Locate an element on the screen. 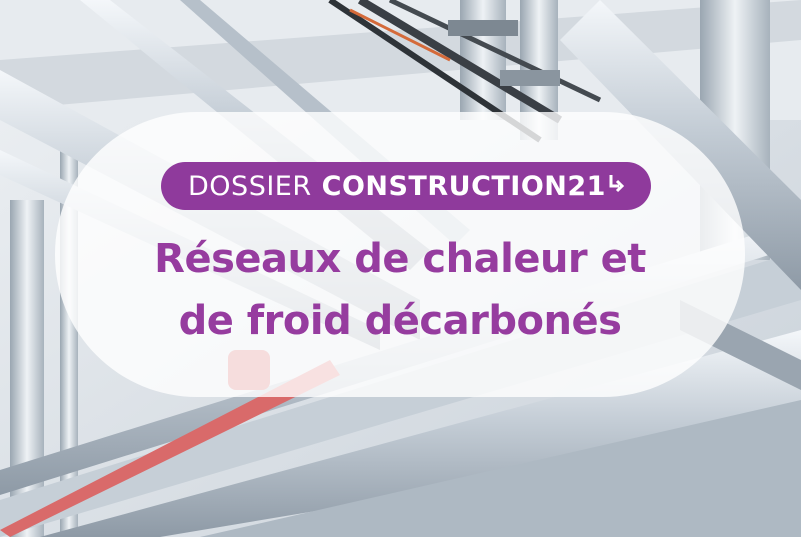  badge-prefix: DOSSIER is located at coordinates (250, 186).